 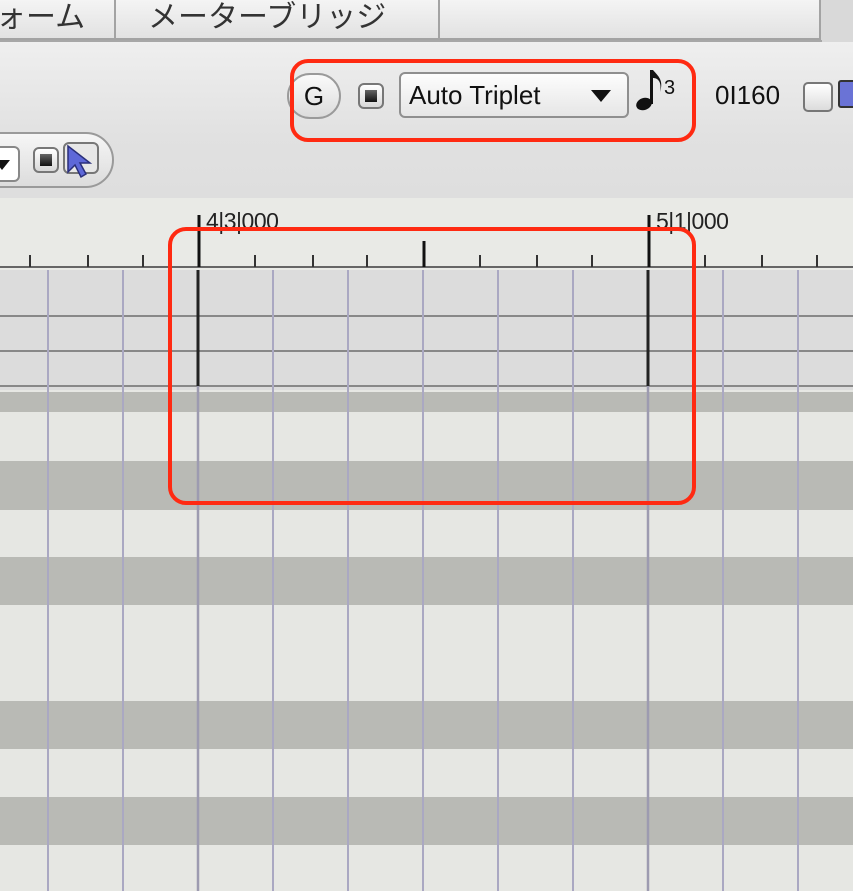 What do you see at coordinates (629, 20) in the screenshot?
I see `tab-empty` at bounding box center [629, 20].